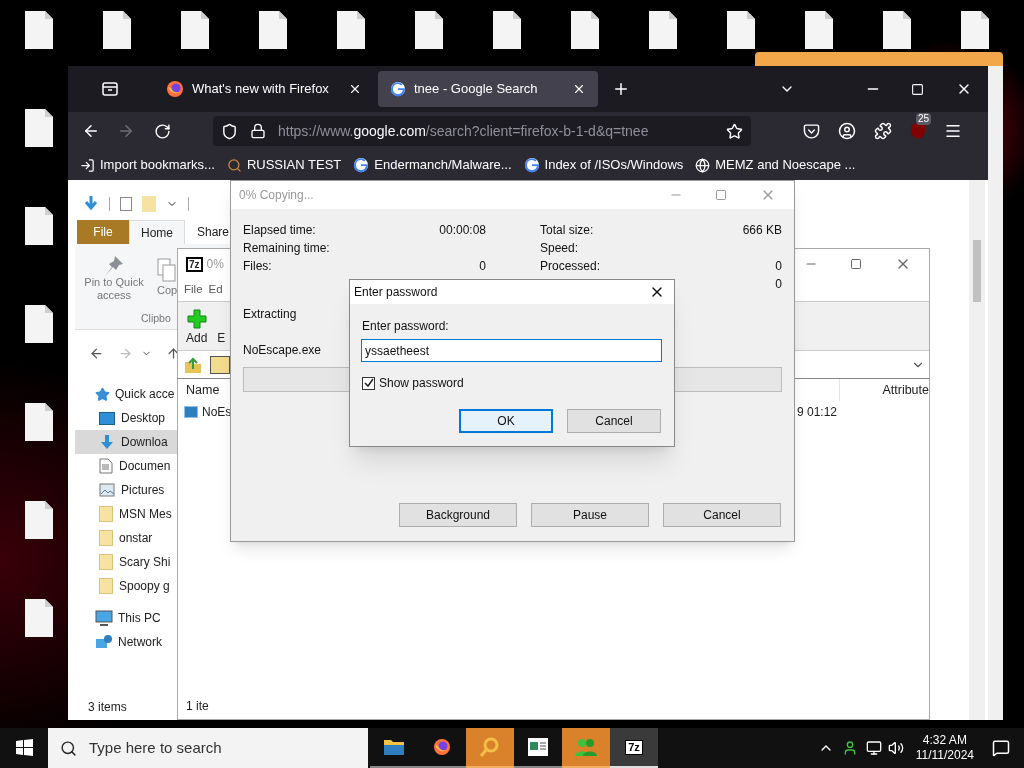 This screenshot has height=768, width=1024. What do you see at coordinates (462, 230) in the screenshot?
I see `stat-value: 00:00:08` at bounding box center [462, 230].